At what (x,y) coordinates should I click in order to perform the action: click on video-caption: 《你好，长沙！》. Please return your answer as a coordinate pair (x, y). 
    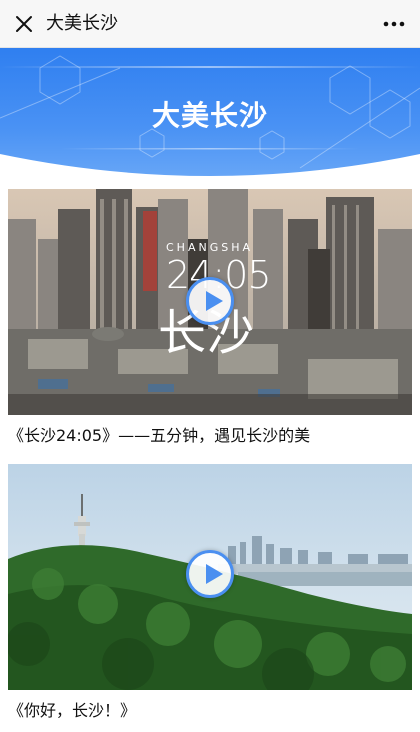
    Looking at the image, I should click on (210, 711).